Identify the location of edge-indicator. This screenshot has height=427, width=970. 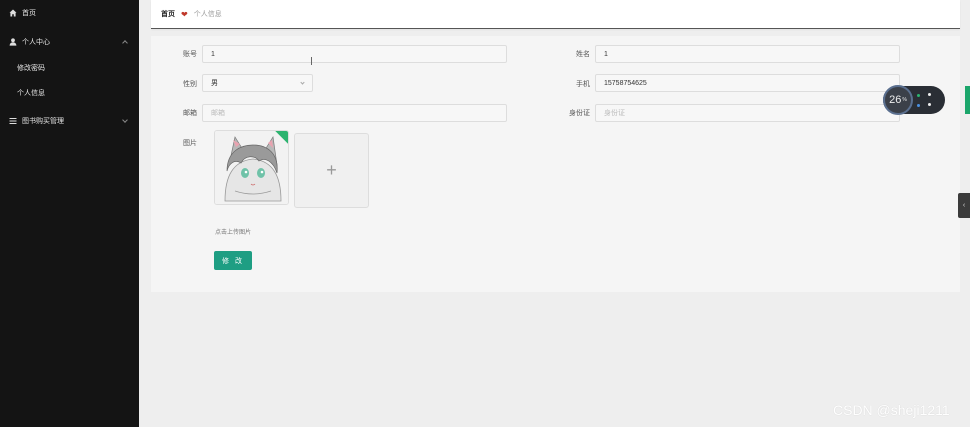
(967, 100).